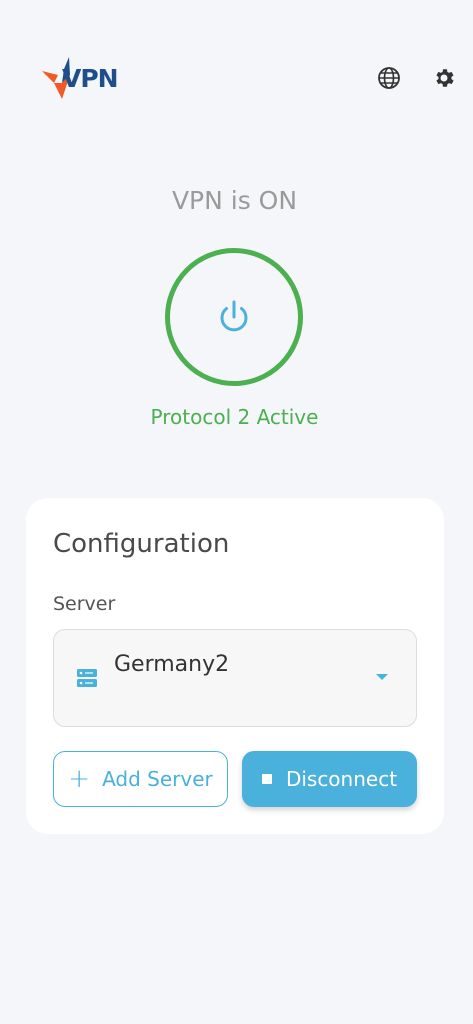 The image size is (473, 1024). I want to click on power-icon, so click(234, 316).